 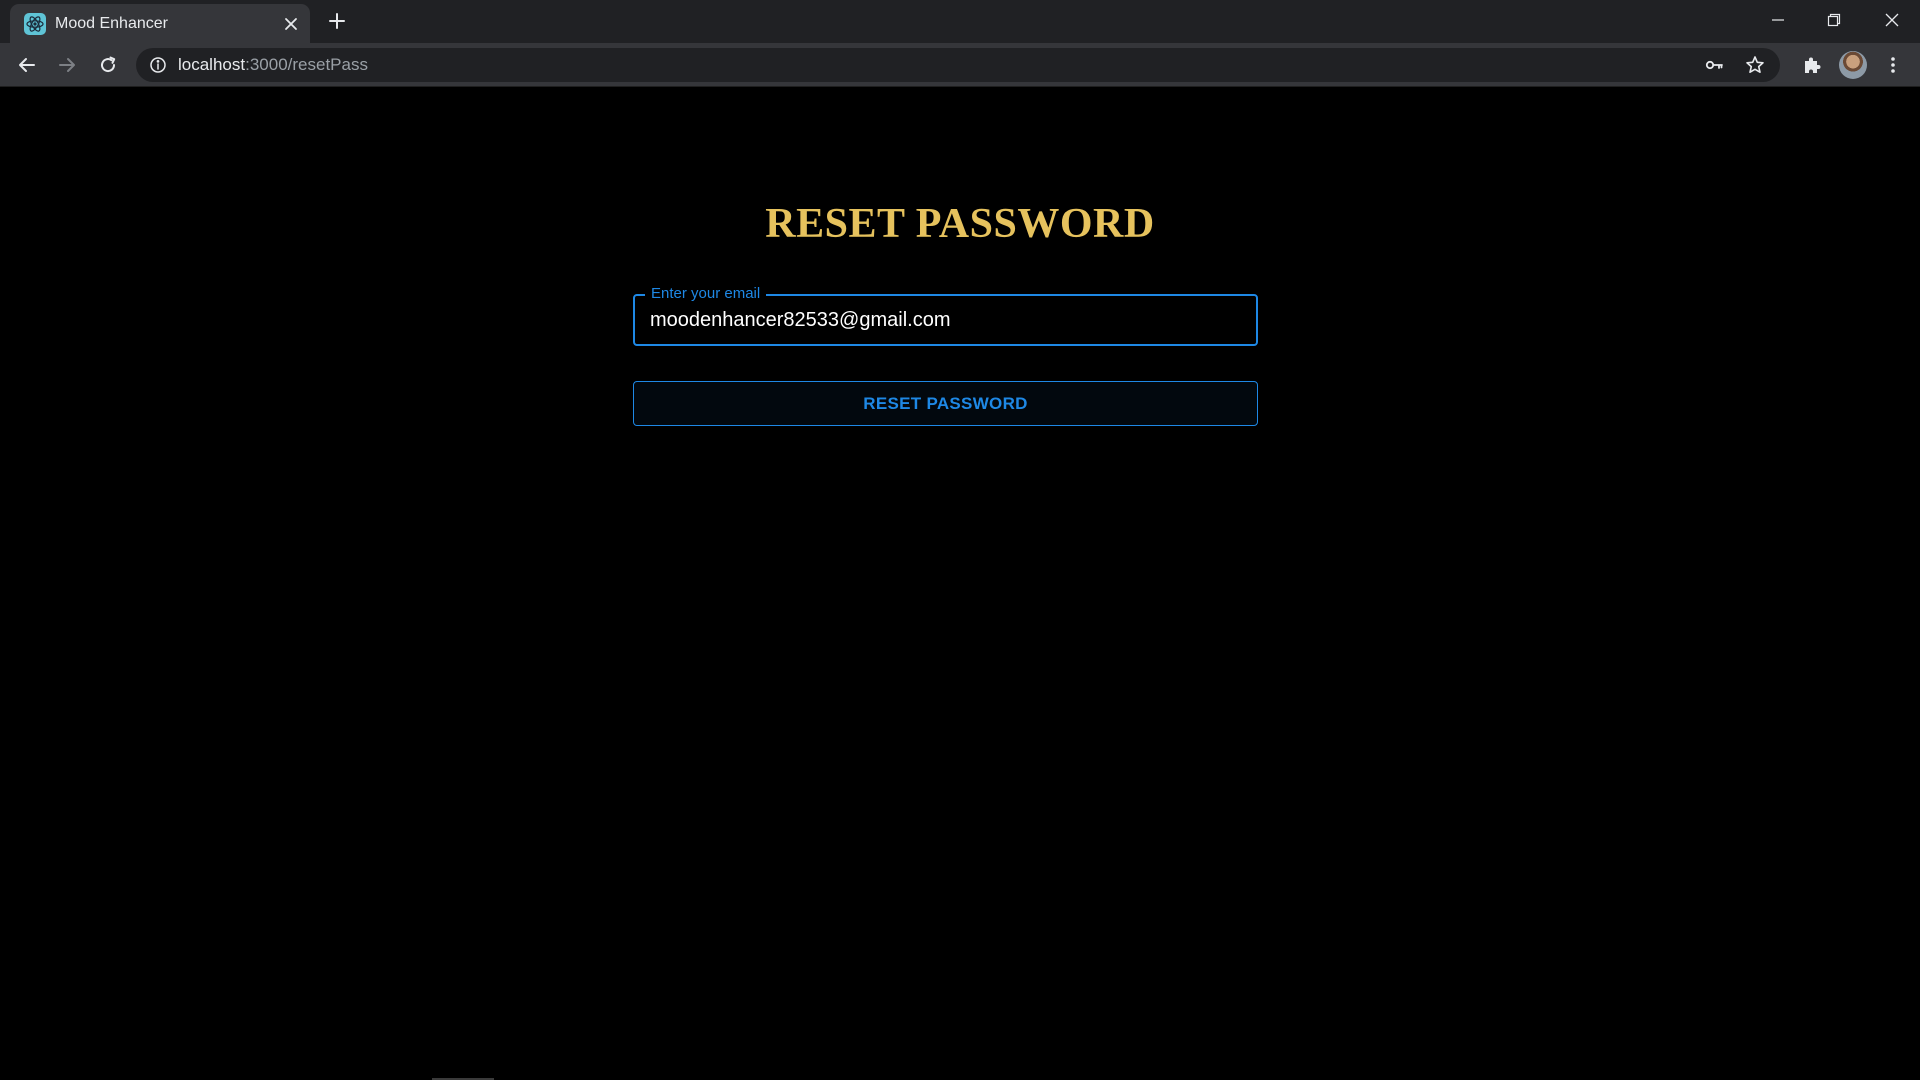 I want to click on kebab-menu-icon, so click(x=1893, y=65).